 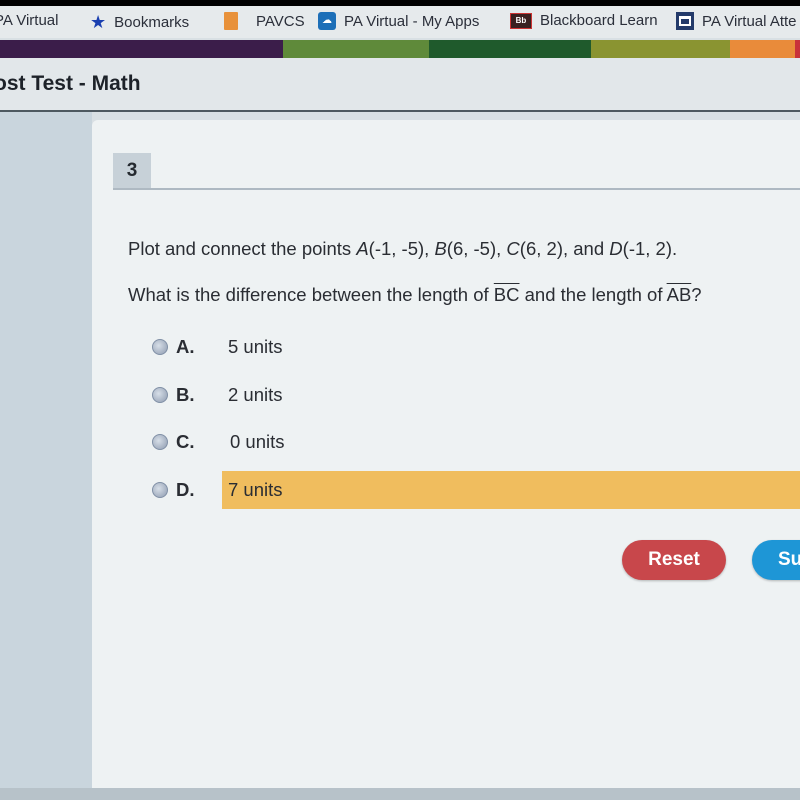 What do you see at coordinates (327, 21) in the screenshot?
I see `apps-icon: ☁` at bounding box center [327, 21].